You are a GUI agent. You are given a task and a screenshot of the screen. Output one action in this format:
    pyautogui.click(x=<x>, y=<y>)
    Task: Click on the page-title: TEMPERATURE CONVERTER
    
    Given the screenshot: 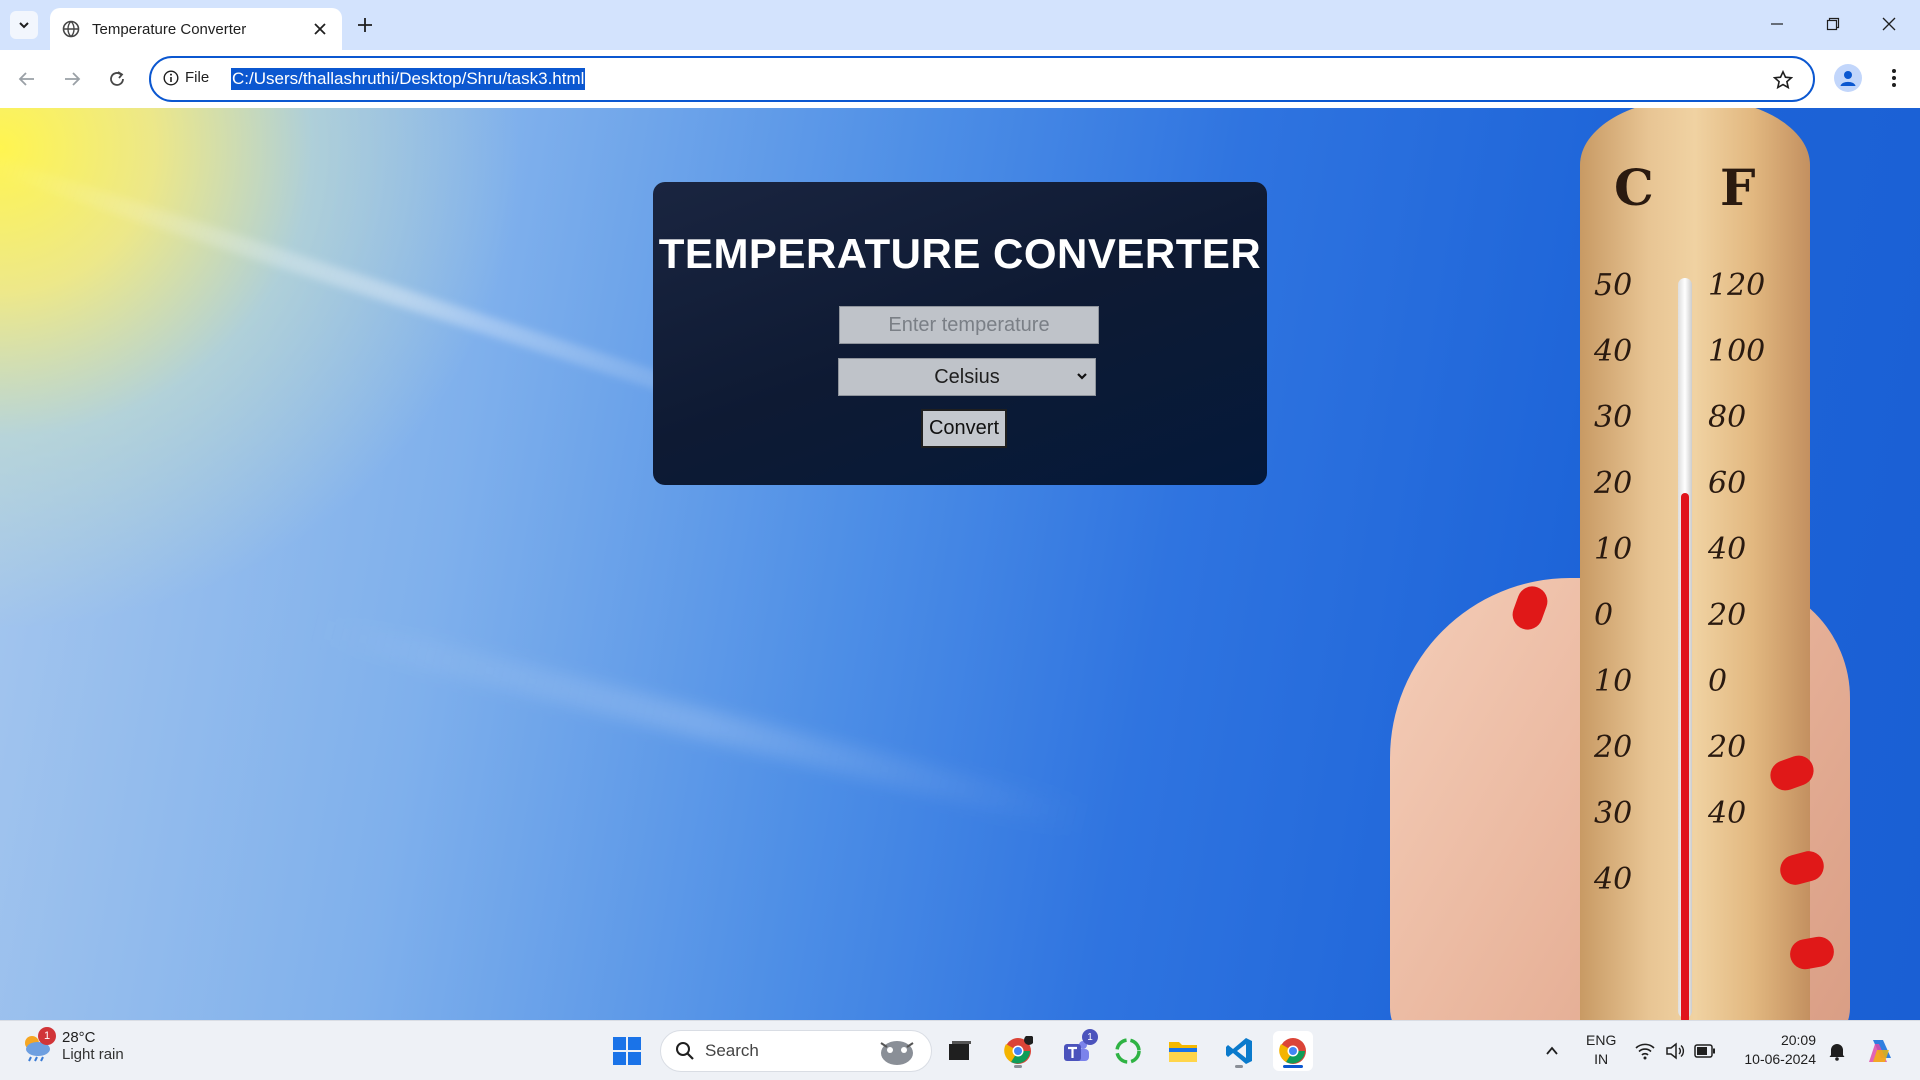 What is the action you would take?
    pyautogui.click(x=960, y=253)
    